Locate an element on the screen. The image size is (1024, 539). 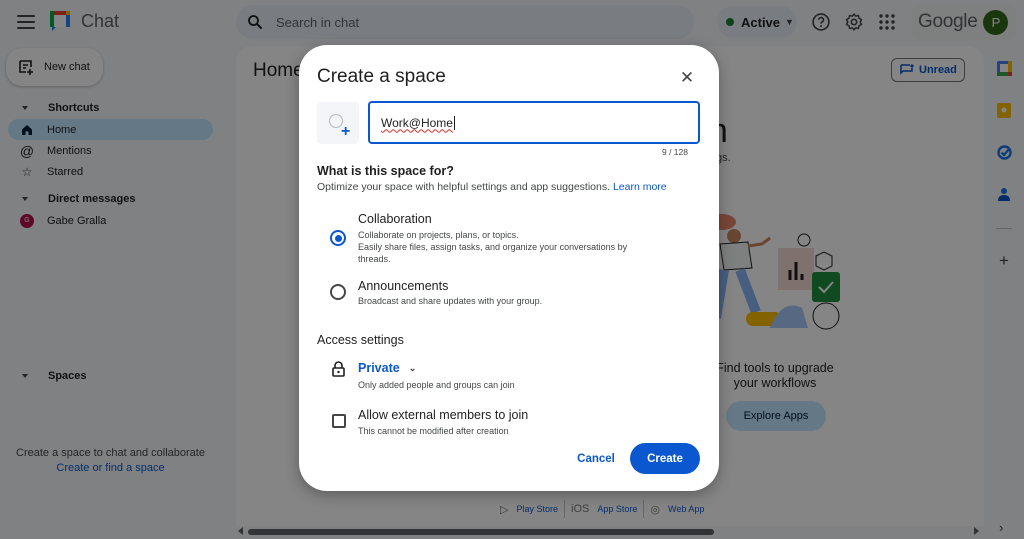
access-settings-title: Access settings is located at coordinates (360, 340).